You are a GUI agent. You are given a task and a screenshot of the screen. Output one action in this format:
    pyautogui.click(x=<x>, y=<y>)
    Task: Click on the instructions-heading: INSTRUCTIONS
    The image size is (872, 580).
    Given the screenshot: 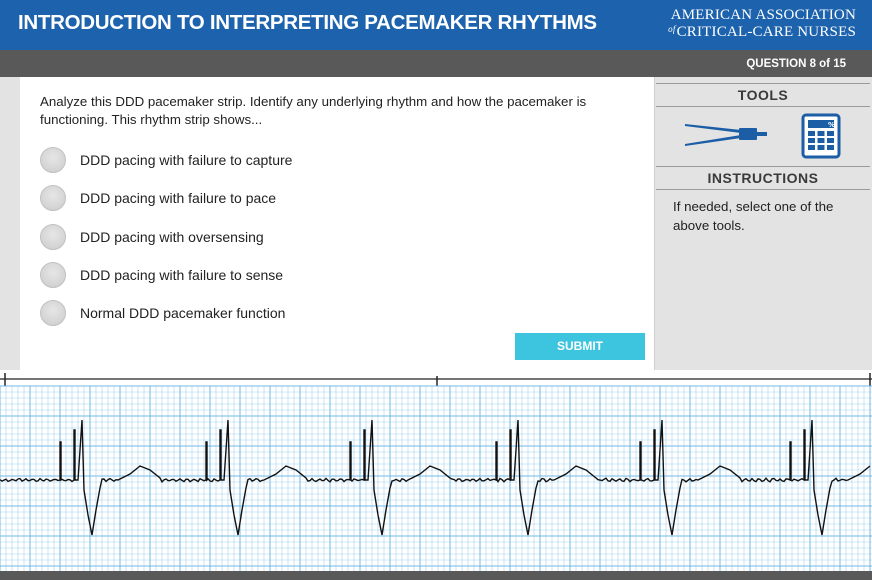 What is the action you would take?
    pyautogui.click(x=763, y=178)
    